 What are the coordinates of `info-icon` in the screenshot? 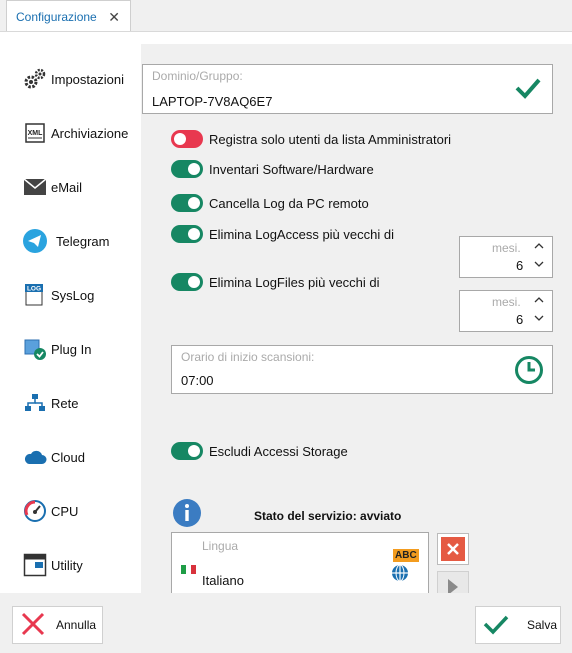 It's located at (187, 514).